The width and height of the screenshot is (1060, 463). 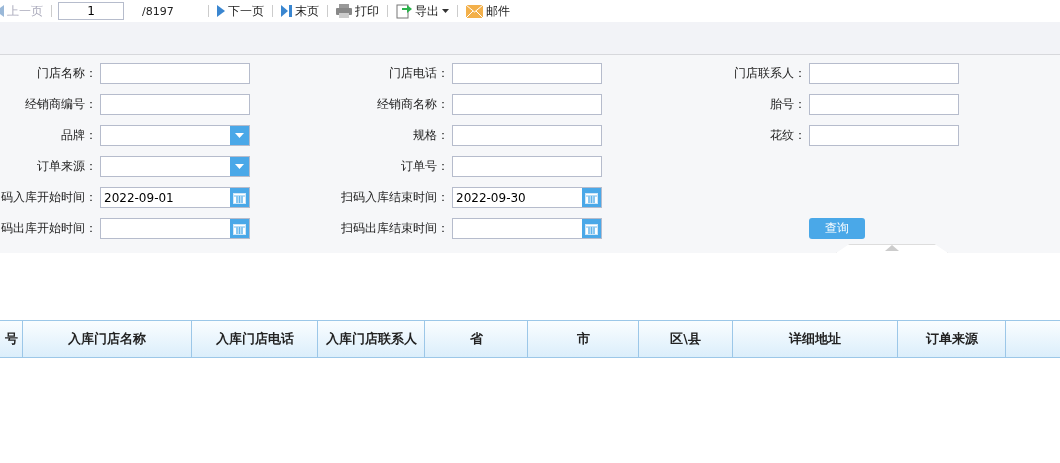 I want to click on field-label: 门店电话：, so click(x=419, y=73).